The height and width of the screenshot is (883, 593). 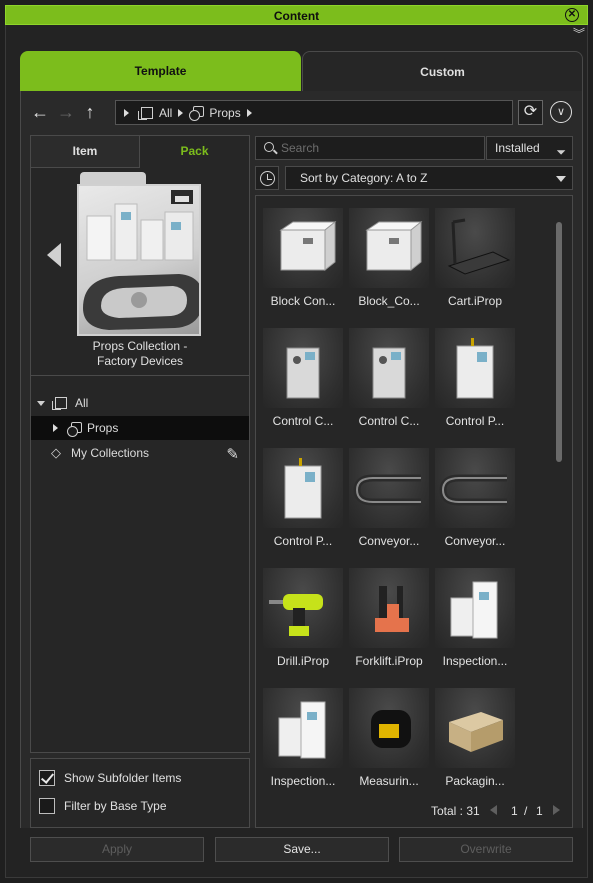 I want to click on tree-label-all: All, so click(x=82, y=403).